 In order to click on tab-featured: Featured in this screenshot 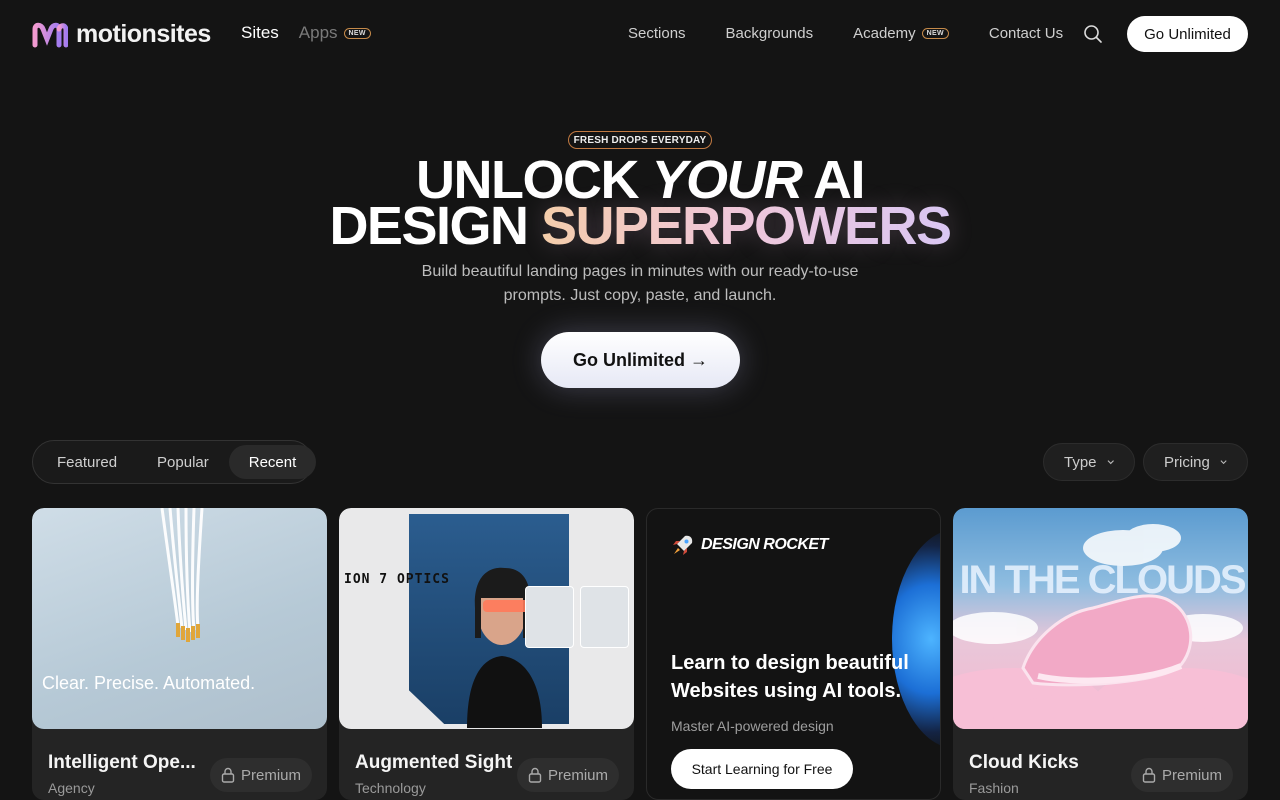, I will do `click(87, 462)`.